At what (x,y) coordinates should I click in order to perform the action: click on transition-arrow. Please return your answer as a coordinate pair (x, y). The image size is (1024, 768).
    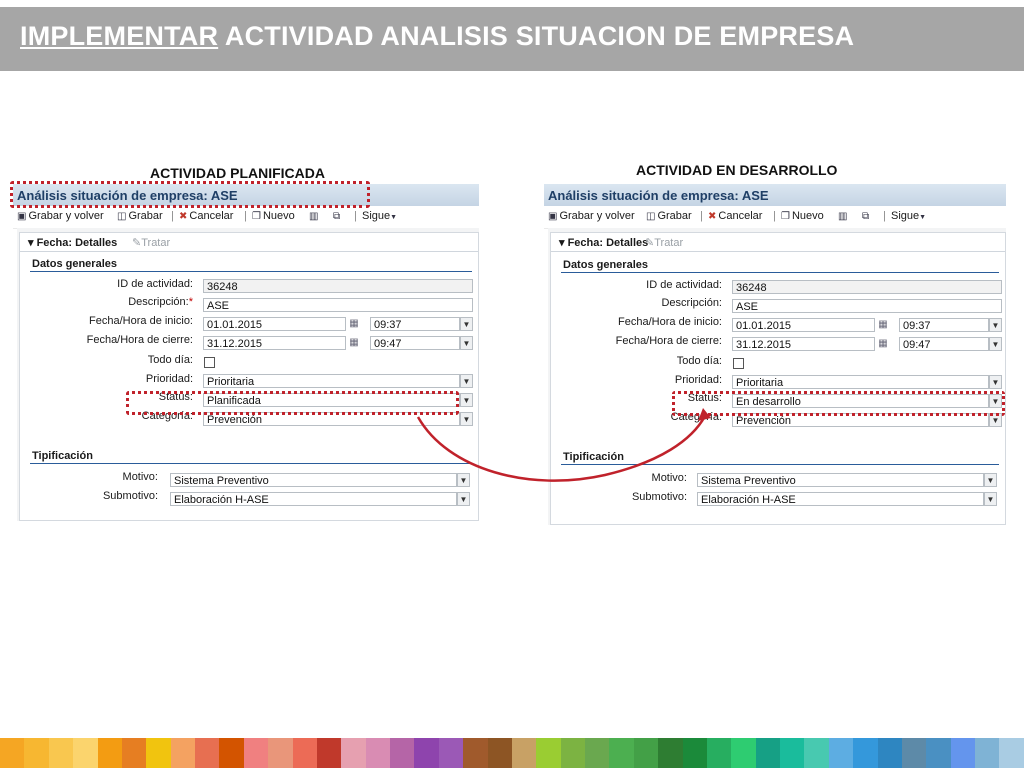
    Looking at the image, I should click on (563, 445).